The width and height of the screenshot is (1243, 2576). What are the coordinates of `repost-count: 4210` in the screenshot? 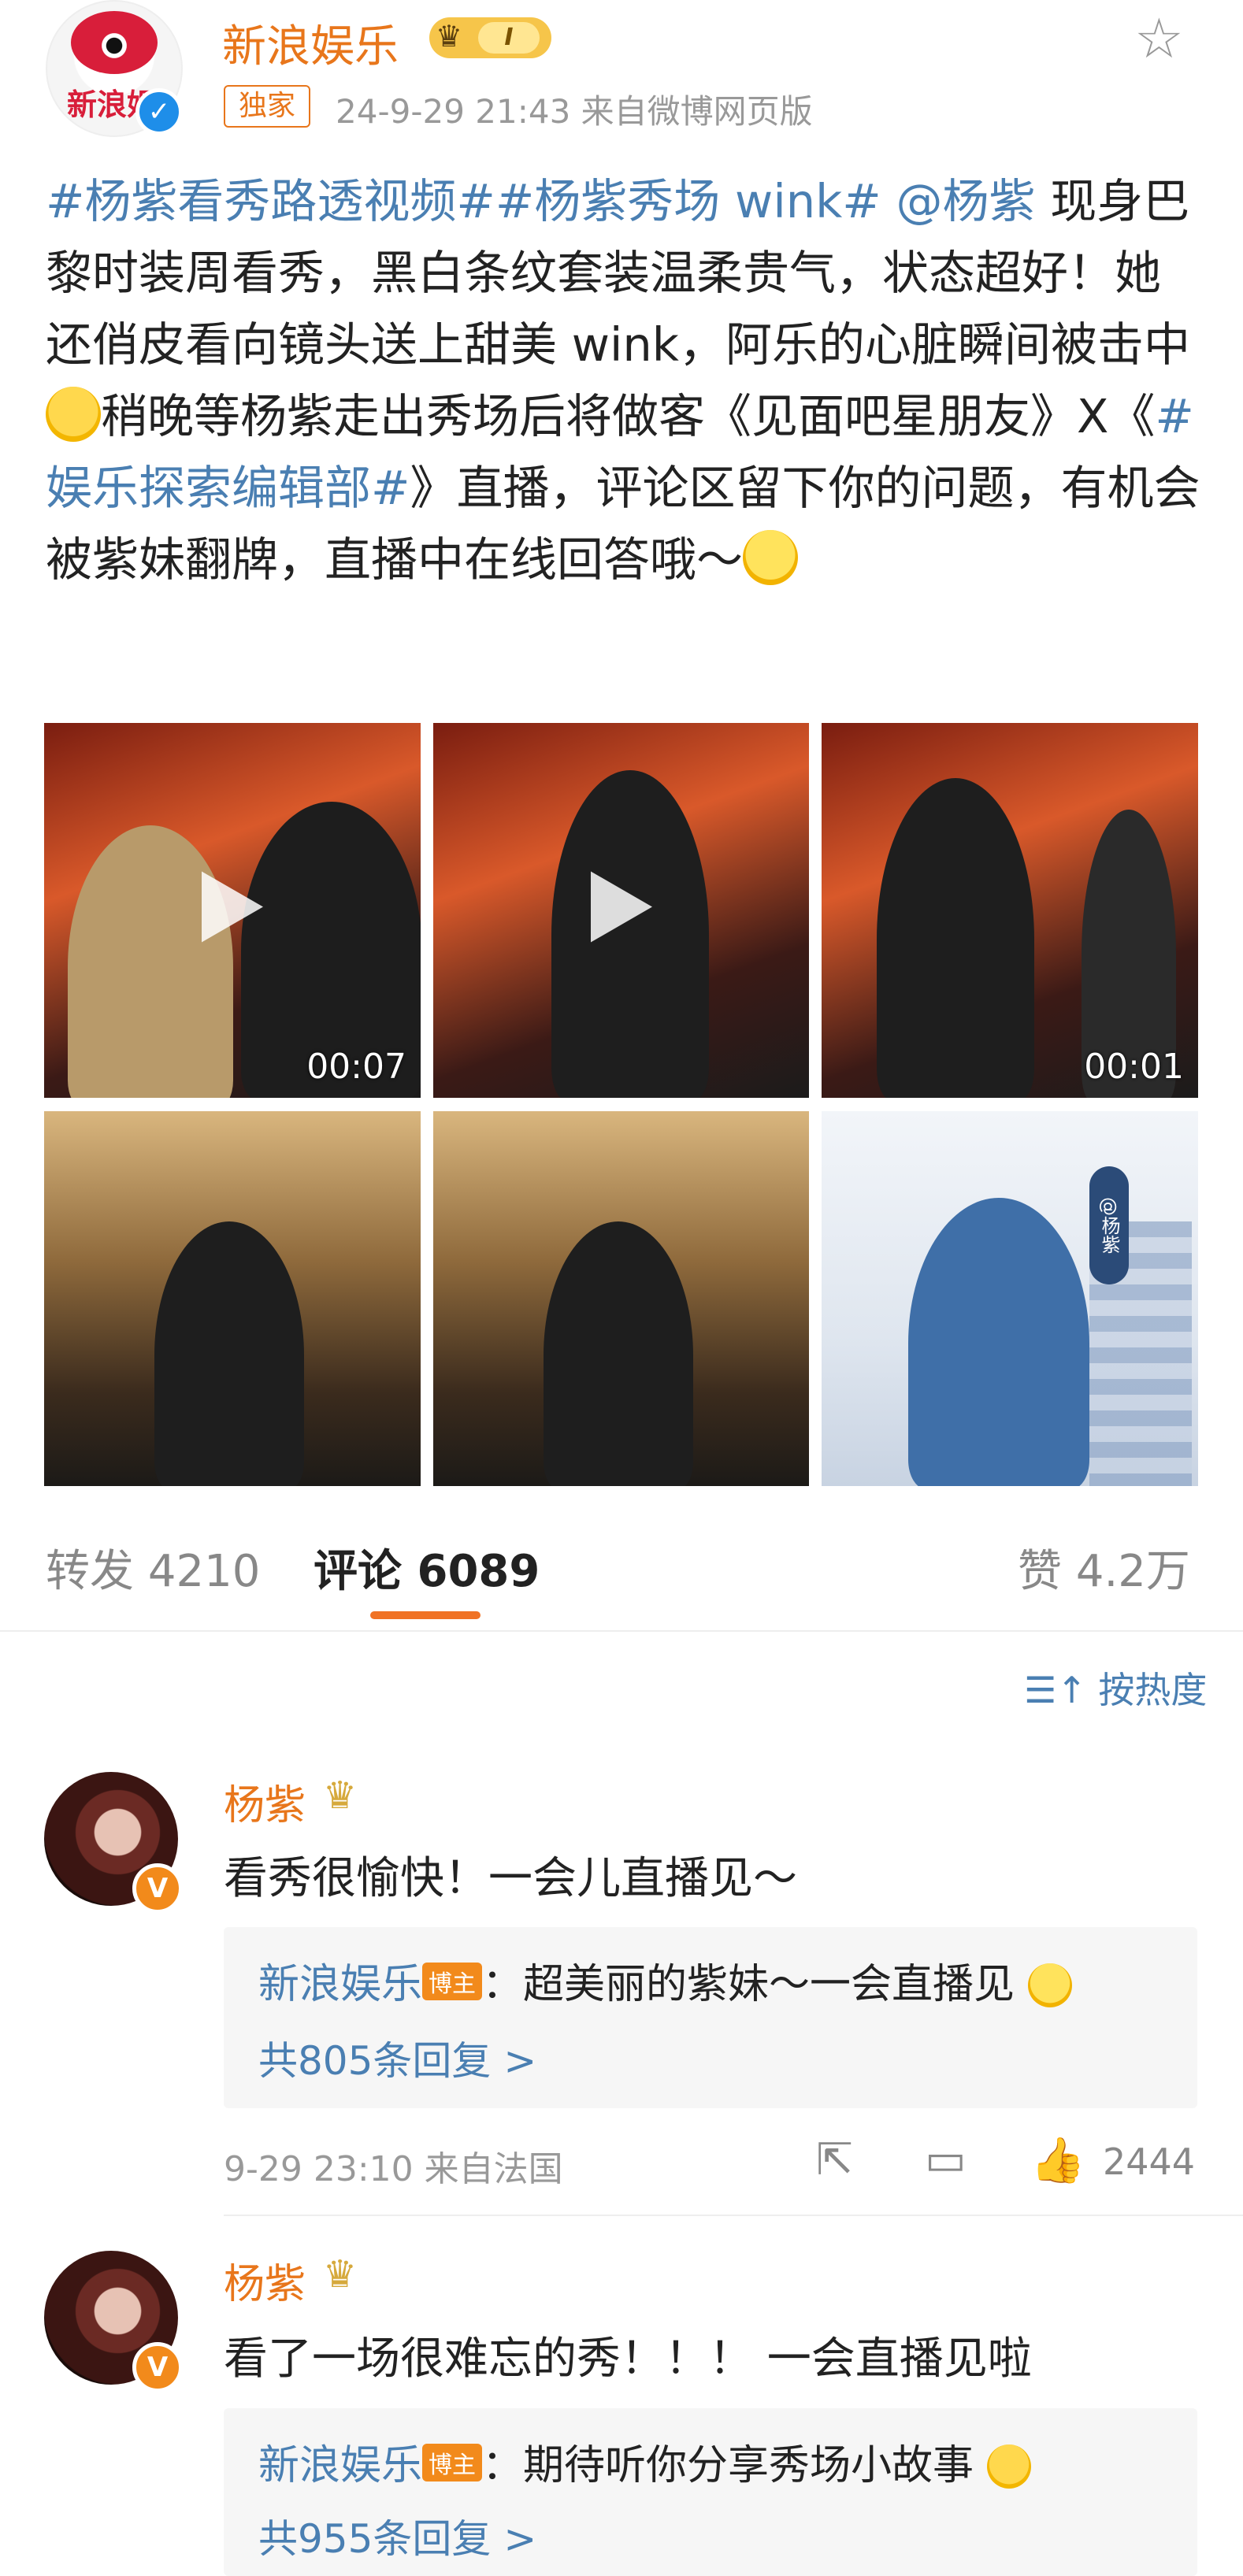 It's located at (204, 1571).